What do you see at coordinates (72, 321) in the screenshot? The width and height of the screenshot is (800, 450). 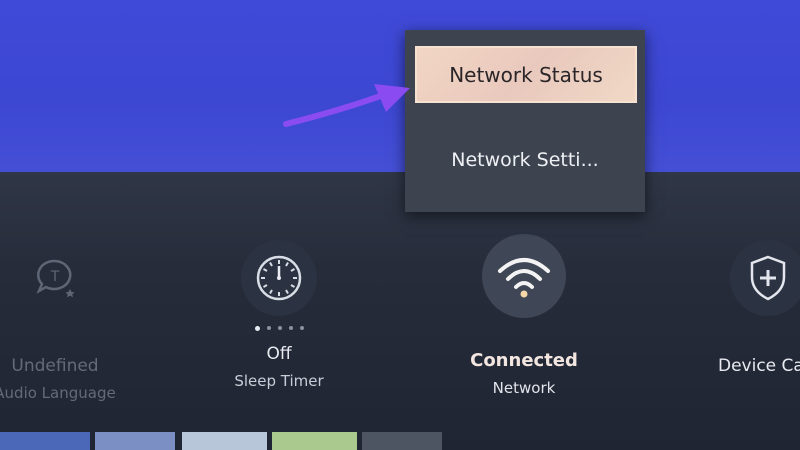 I see `tile-audio-language: T Undefined Audio Language` at bounding box center [72, 321].